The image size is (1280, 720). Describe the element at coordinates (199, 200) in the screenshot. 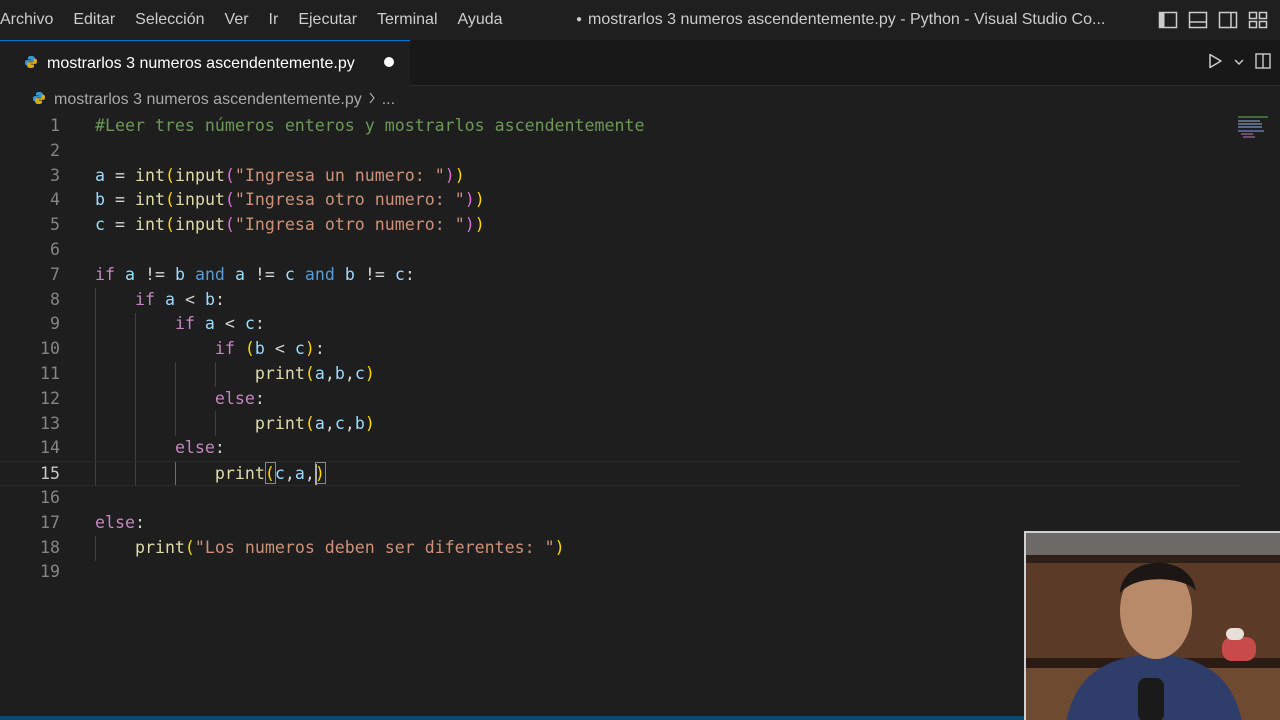

I see `code-token: input` at that location.